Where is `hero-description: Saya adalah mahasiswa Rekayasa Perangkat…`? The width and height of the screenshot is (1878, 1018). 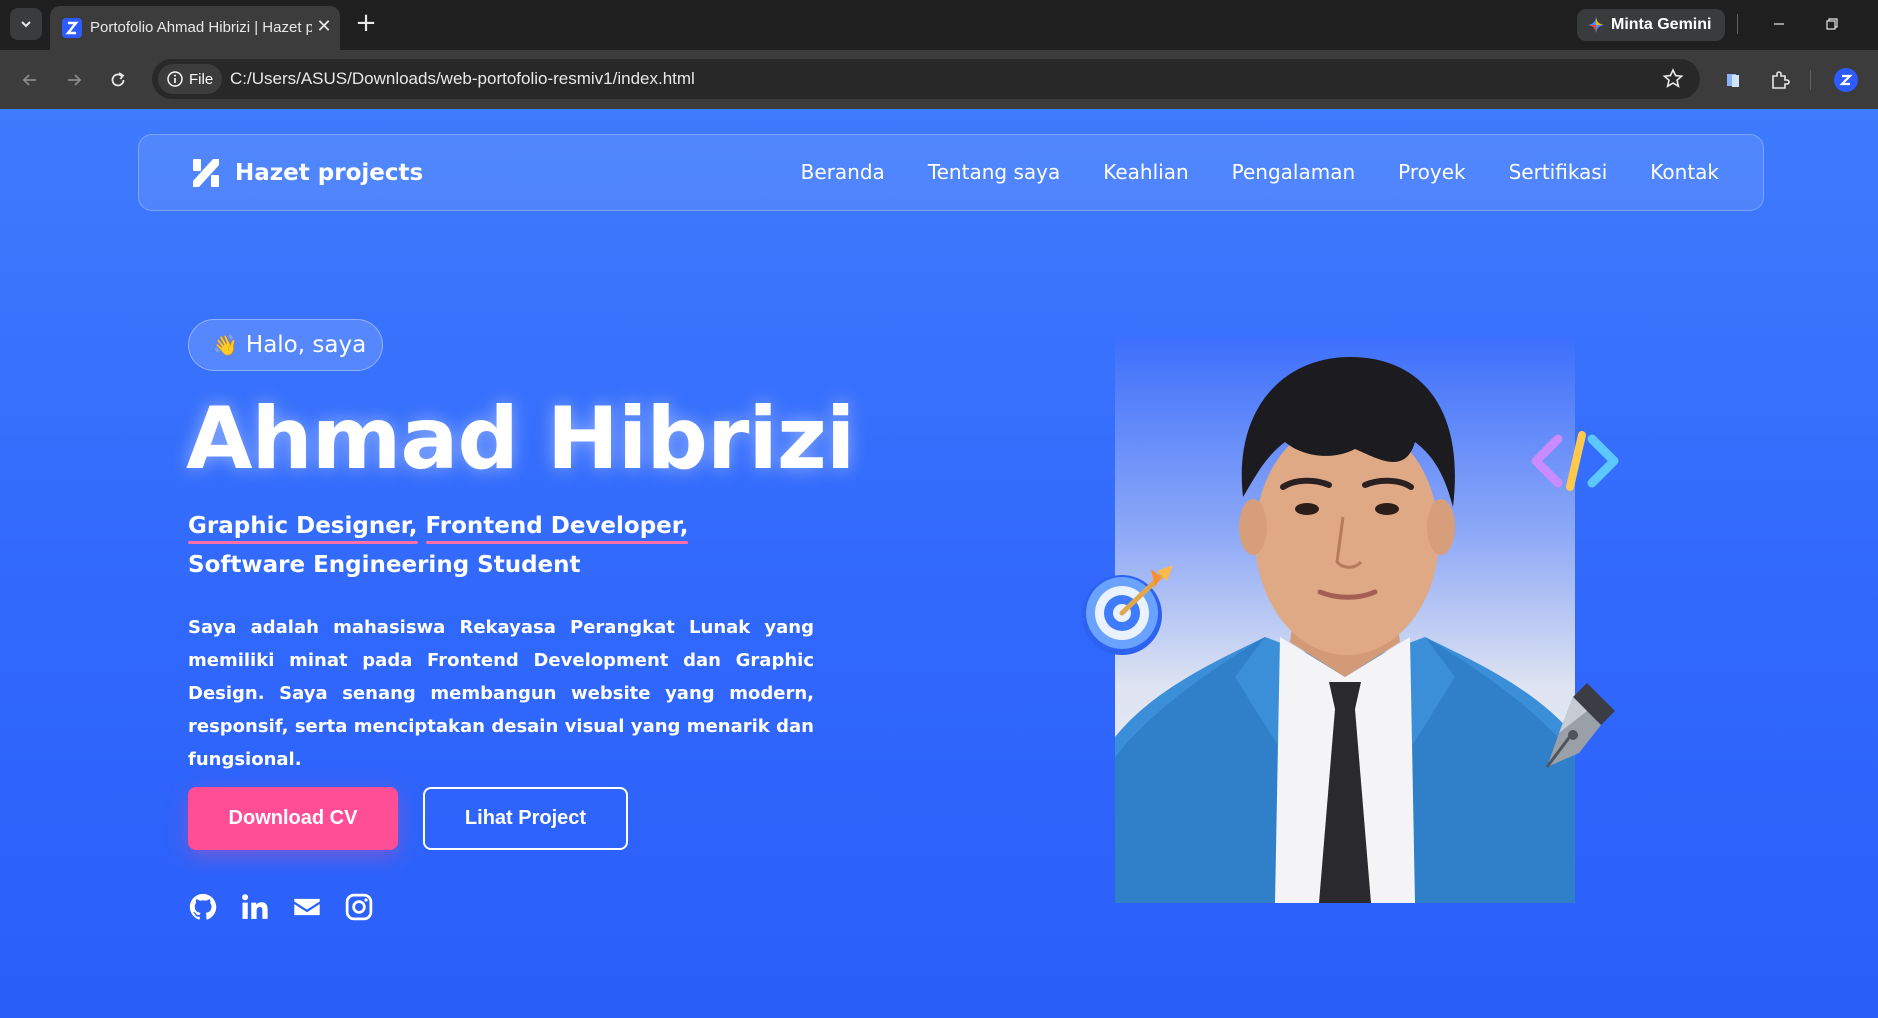 hero-description: Saya adalah mahasiswa Rekayasa Perangkat… is located at coordinates (501, 693).